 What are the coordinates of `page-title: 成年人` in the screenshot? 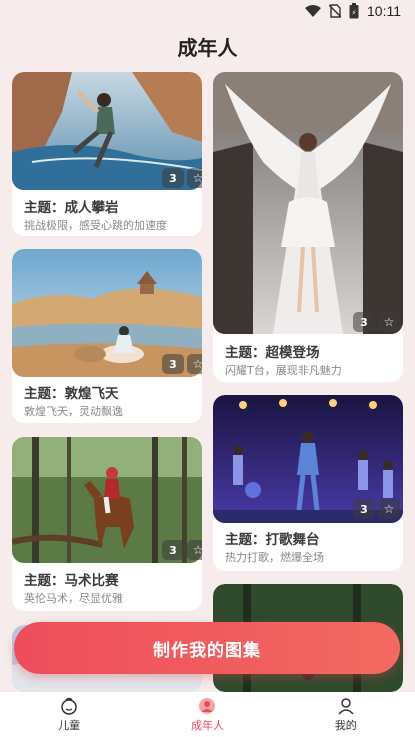 It's located at (207, 47).